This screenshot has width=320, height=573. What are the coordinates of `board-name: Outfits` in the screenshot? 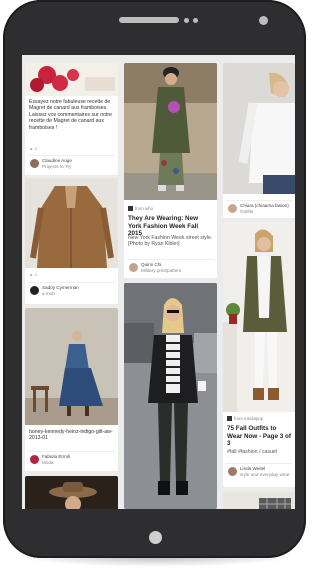 It's located at (247, 211).